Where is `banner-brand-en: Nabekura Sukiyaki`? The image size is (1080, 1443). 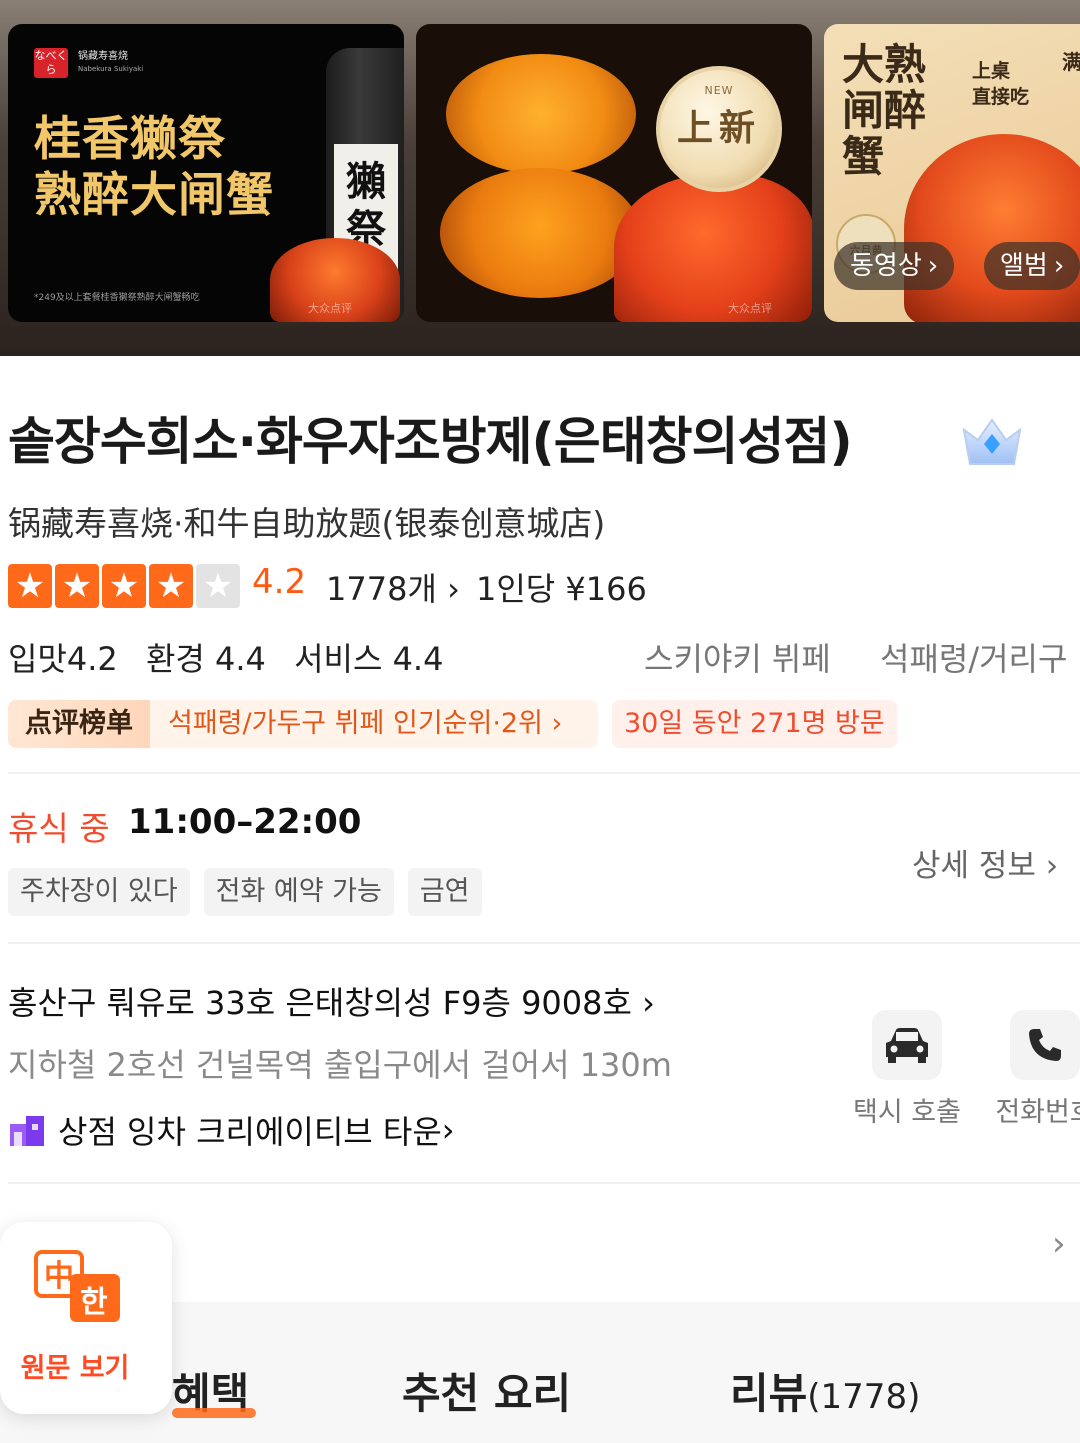 banner-brand-en: Nabekura Sukiyaki is located at coordinates (111, 69).